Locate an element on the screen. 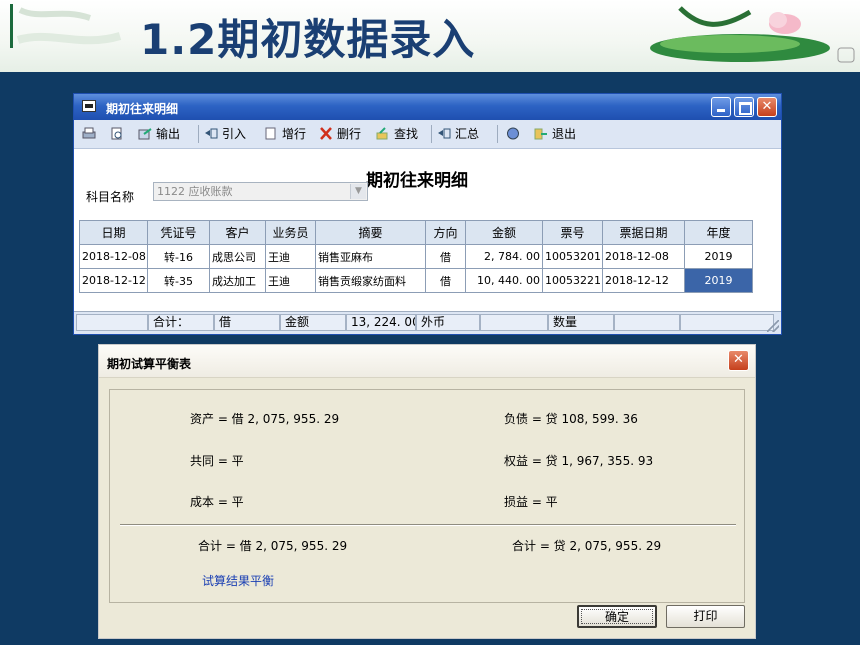 Image resolution: width=860 pixels, height=645 pixels. delete-row-label: 删行 is located at coordinates (349, 134).